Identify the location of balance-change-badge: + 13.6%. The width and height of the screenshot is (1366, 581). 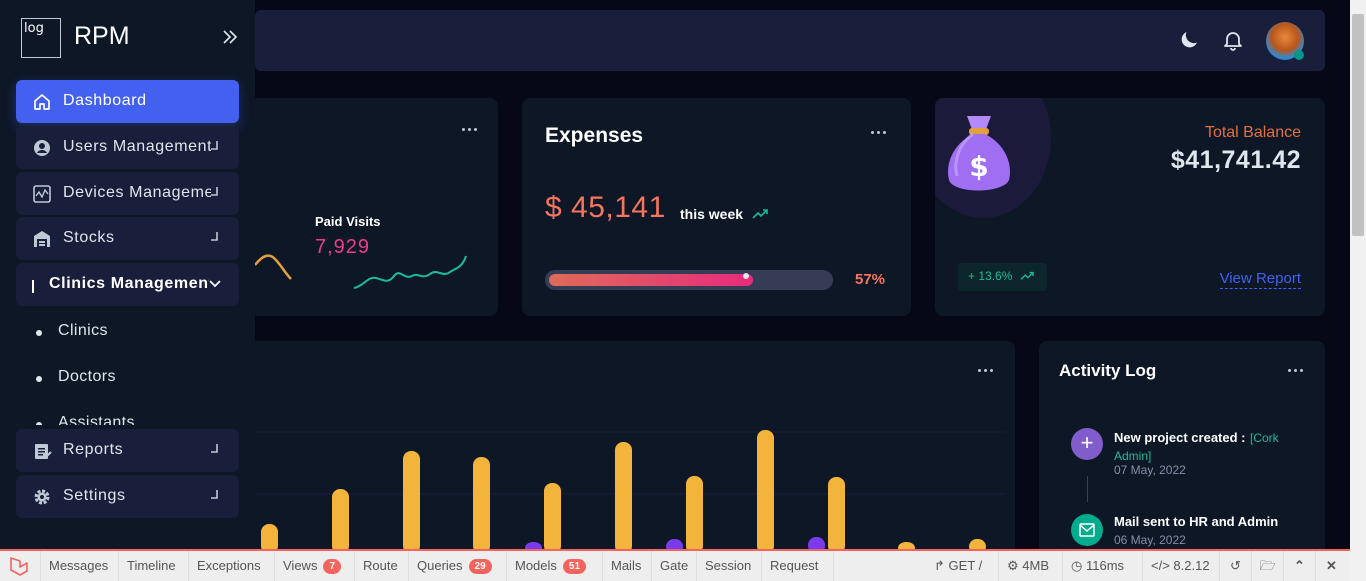
(1002, 277).